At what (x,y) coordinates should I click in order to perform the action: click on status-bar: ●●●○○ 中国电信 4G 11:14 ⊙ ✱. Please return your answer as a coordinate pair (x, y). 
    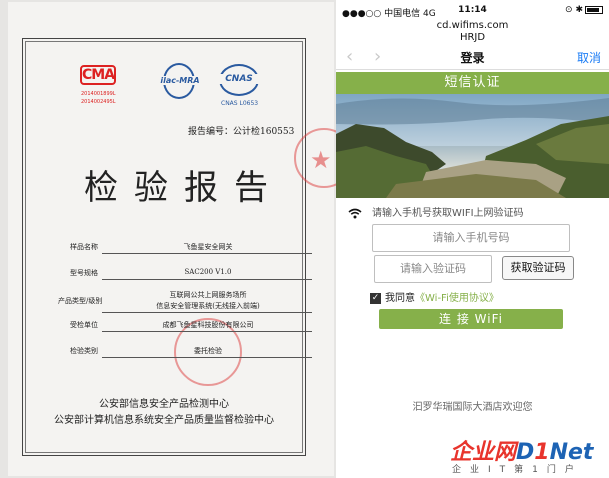
    Looking at the image, I should click on (472, 10).